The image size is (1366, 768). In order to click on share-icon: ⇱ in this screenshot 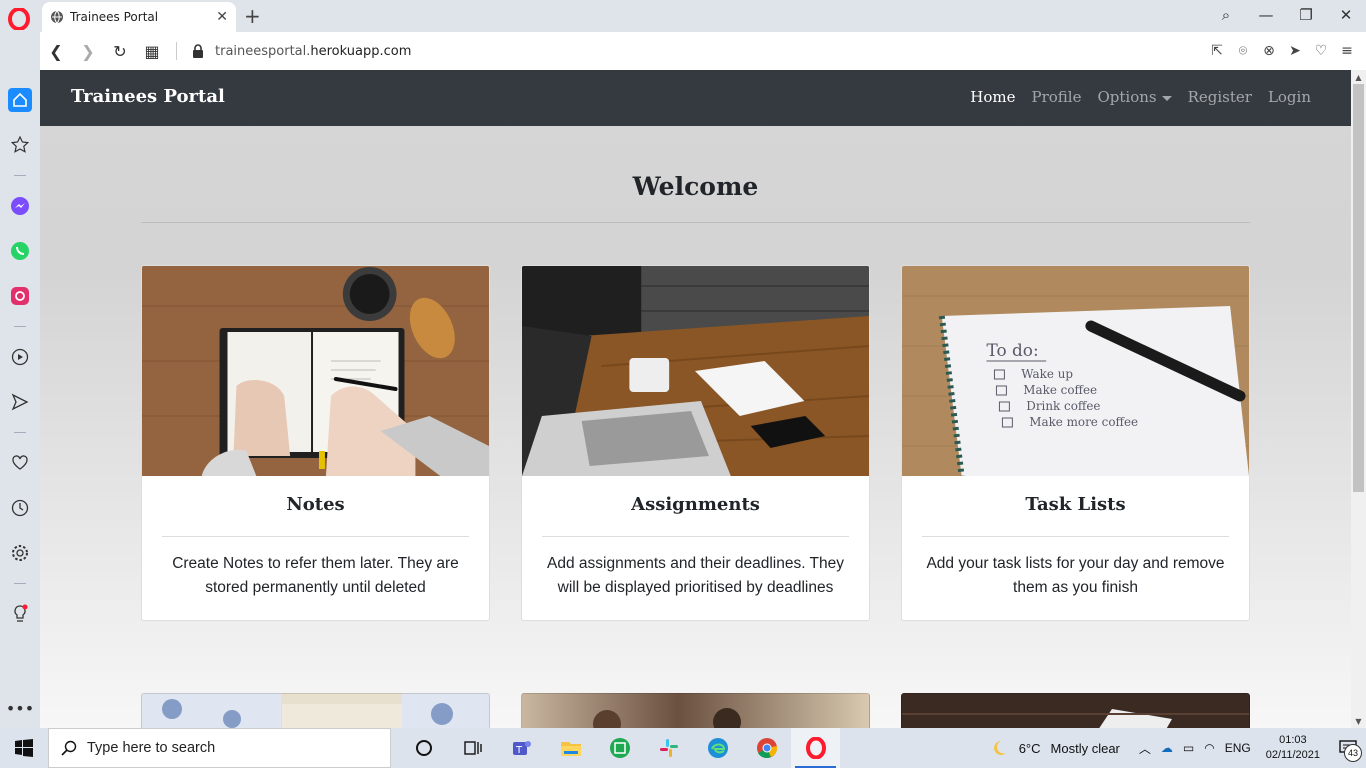, I will do `click(1217, 51)`.